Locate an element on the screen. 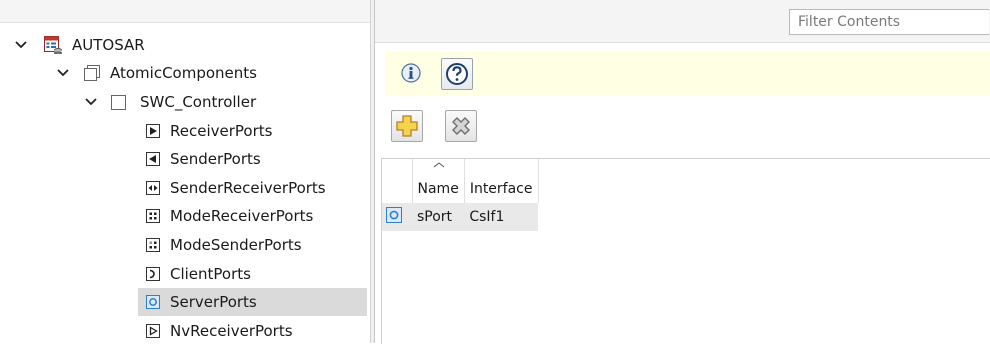 The width and height of the screenshot is (990, 344). tree-node-mode-receiver-ports: ModeReceiverPorts is located at coordinates (229, 216).